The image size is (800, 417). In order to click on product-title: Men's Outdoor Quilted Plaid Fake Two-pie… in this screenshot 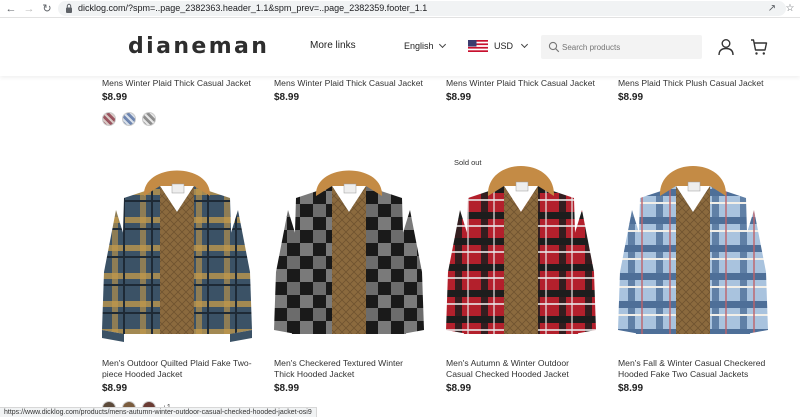, I will do `click(177, 369)`.